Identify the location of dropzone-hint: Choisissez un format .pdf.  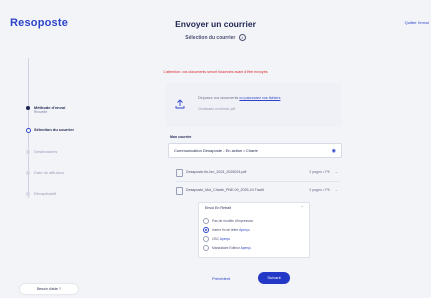
(217, 109).